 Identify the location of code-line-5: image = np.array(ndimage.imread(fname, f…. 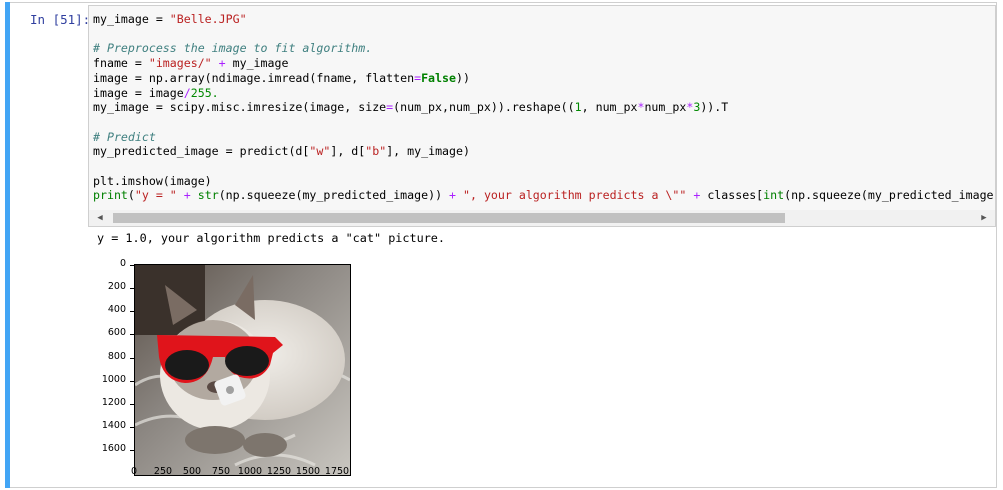
(281, 77).